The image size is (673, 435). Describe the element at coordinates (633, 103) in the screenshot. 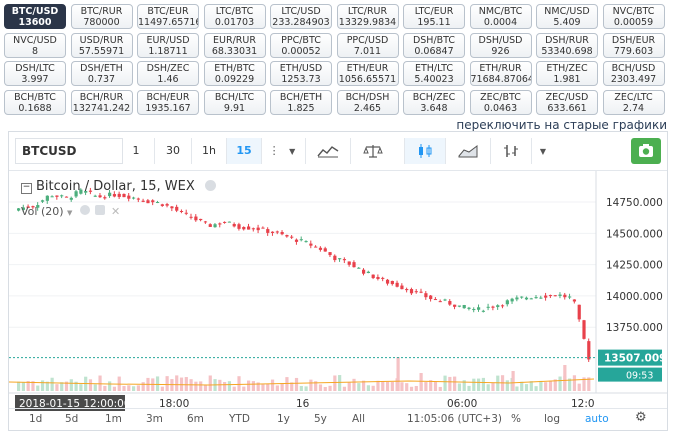

I see `pair-button-zec-ltc: ZEC/LTC 2.74` at that location.